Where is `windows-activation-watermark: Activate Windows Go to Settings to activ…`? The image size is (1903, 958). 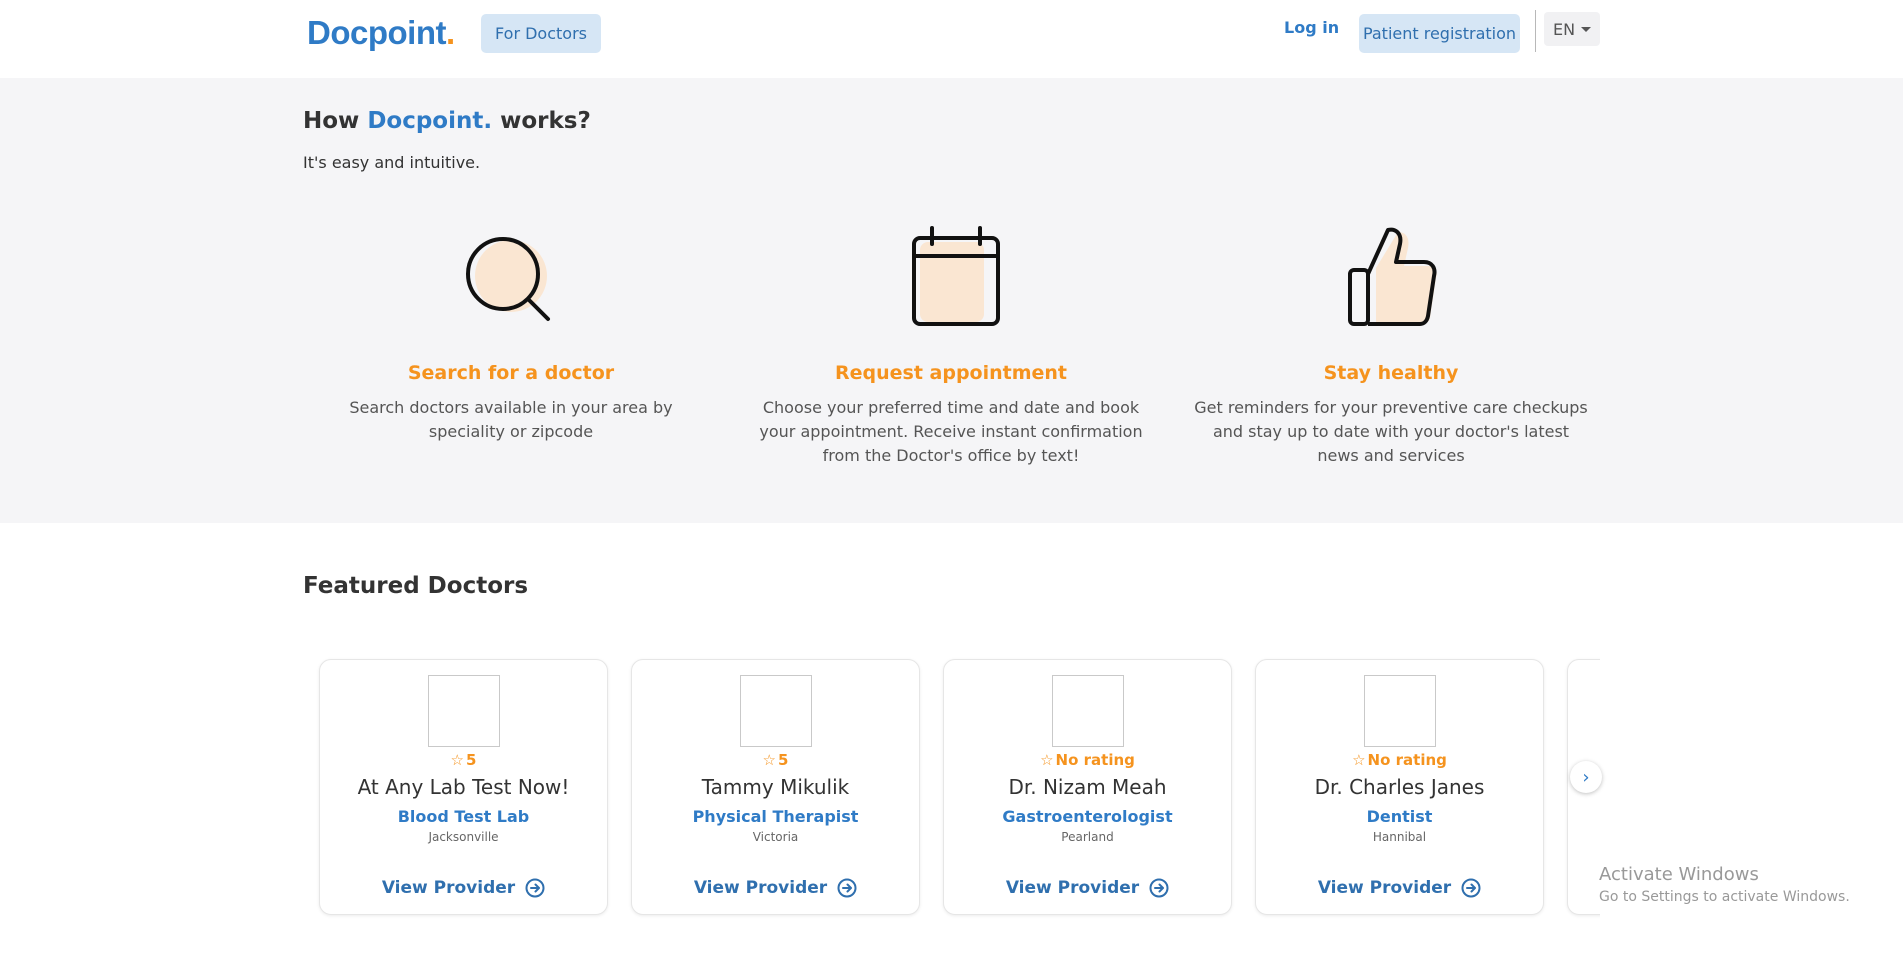
windows-activation-watermark: Activate Windows Go to Settings to activ… is located at coordinates (1724, 884).